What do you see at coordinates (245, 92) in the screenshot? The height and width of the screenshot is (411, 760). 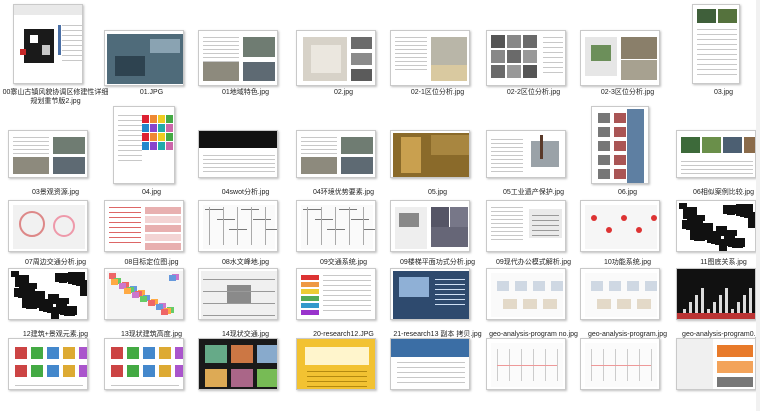 I see `file-name-label: 01地域特色.jpg` at bounding box center [245, 92].